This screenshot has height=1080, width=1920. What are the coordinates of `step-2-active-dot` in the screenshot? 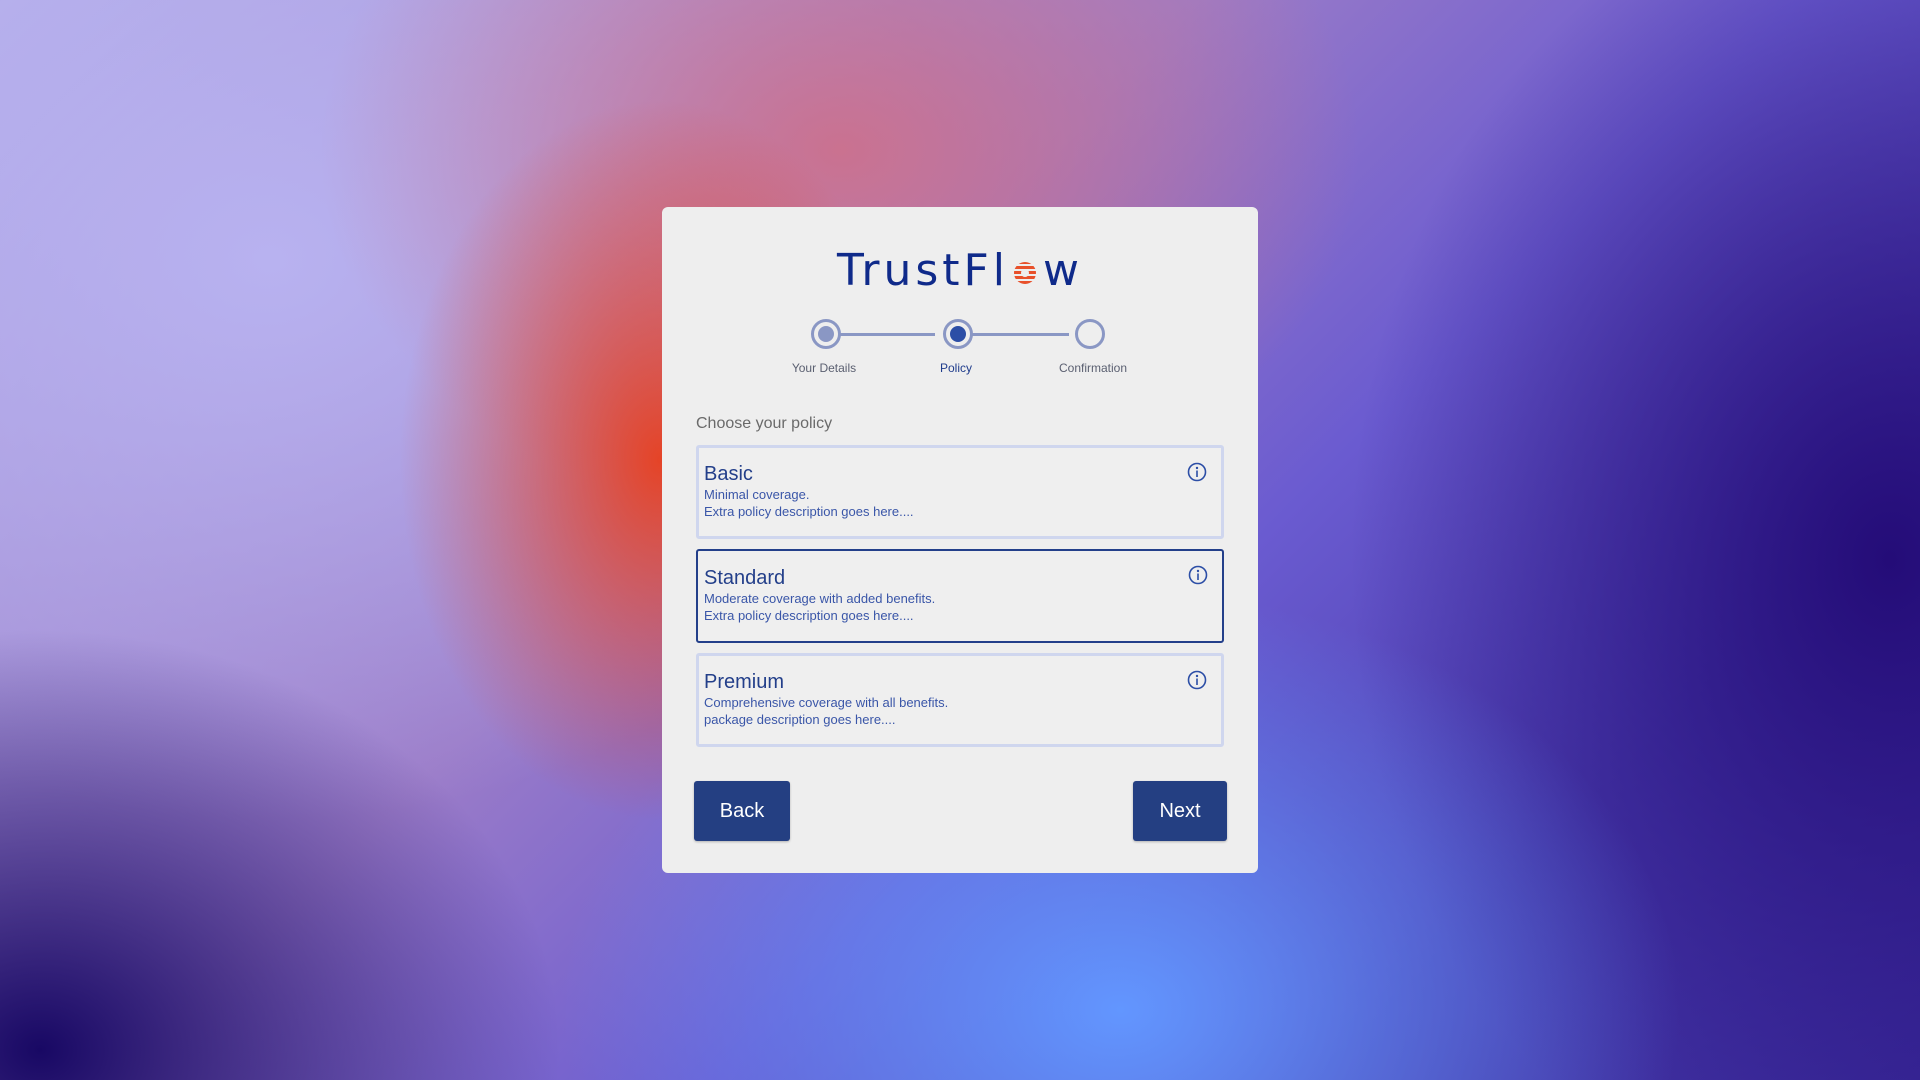 It's located at (958, 334).